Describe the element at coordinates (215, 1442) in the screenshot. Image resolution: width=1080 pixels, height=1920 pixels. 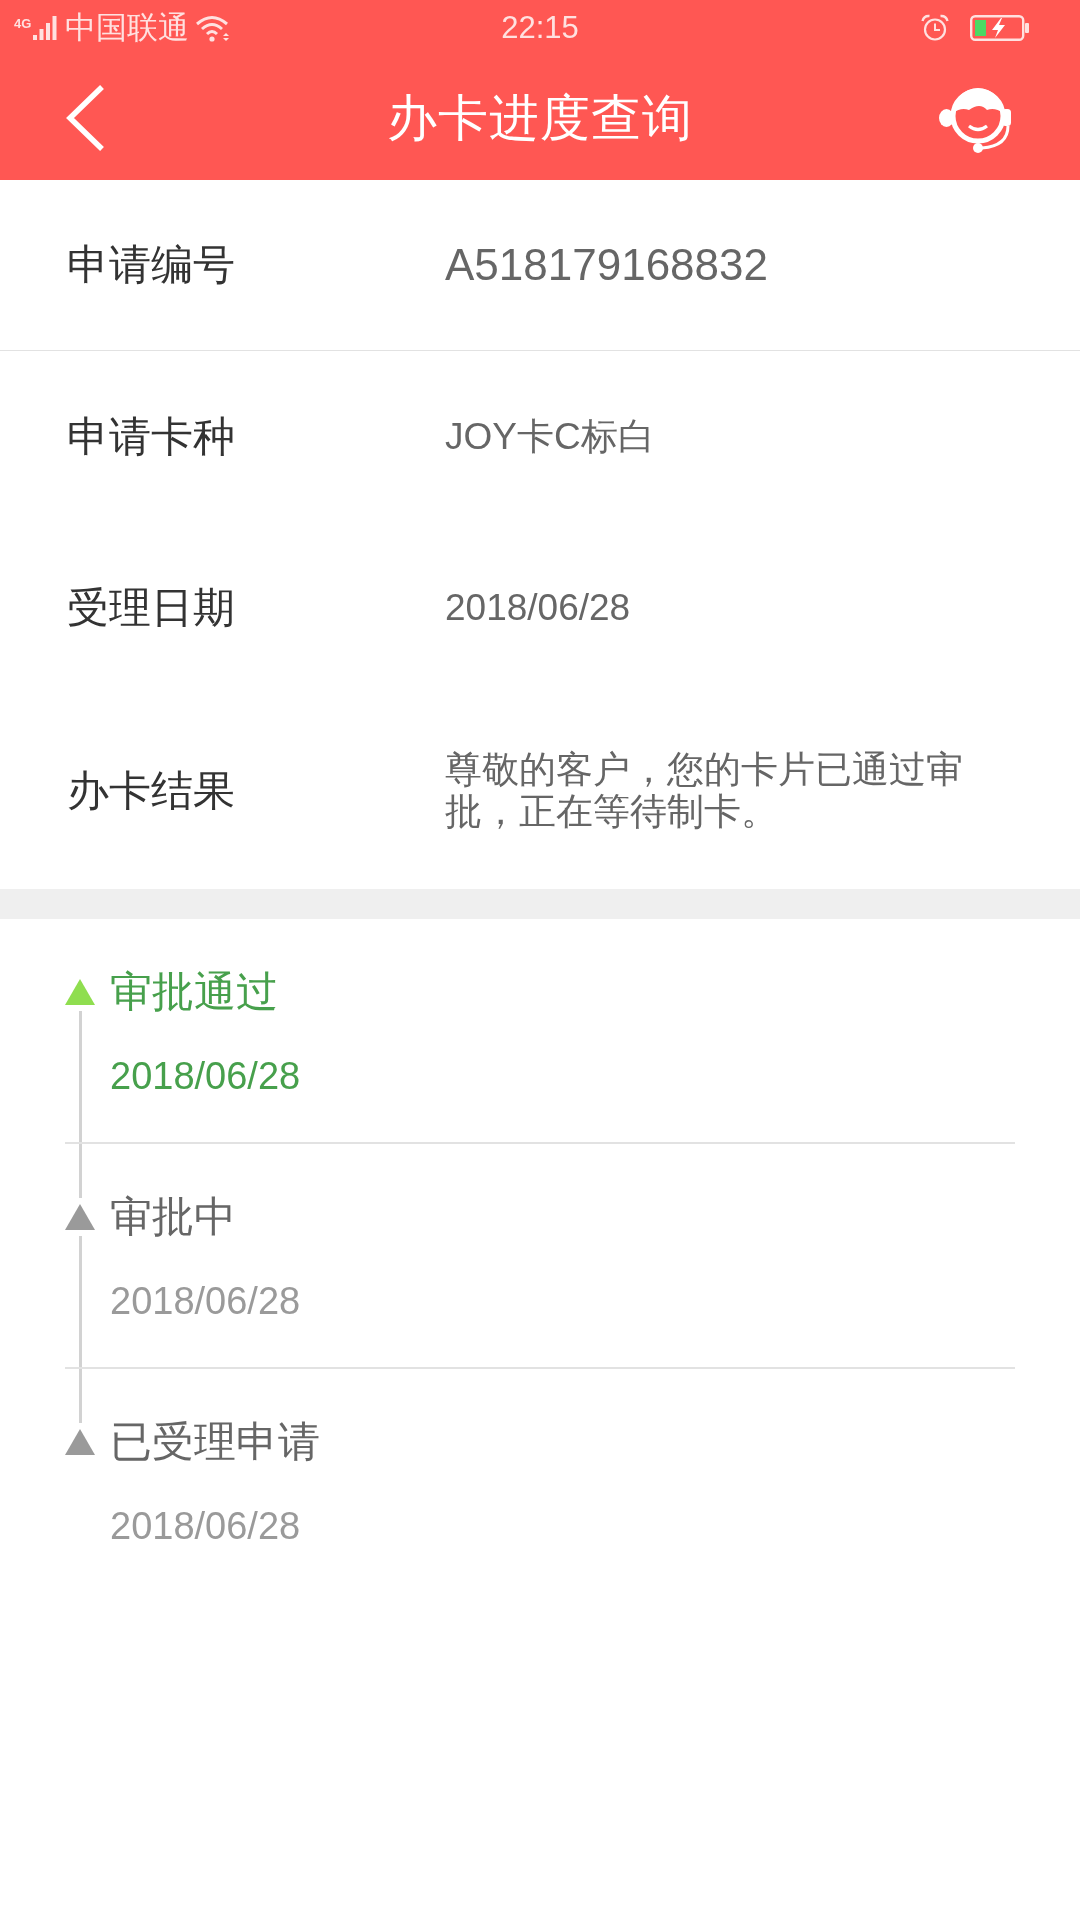
I see `step-title: 已受理申请` at that location.